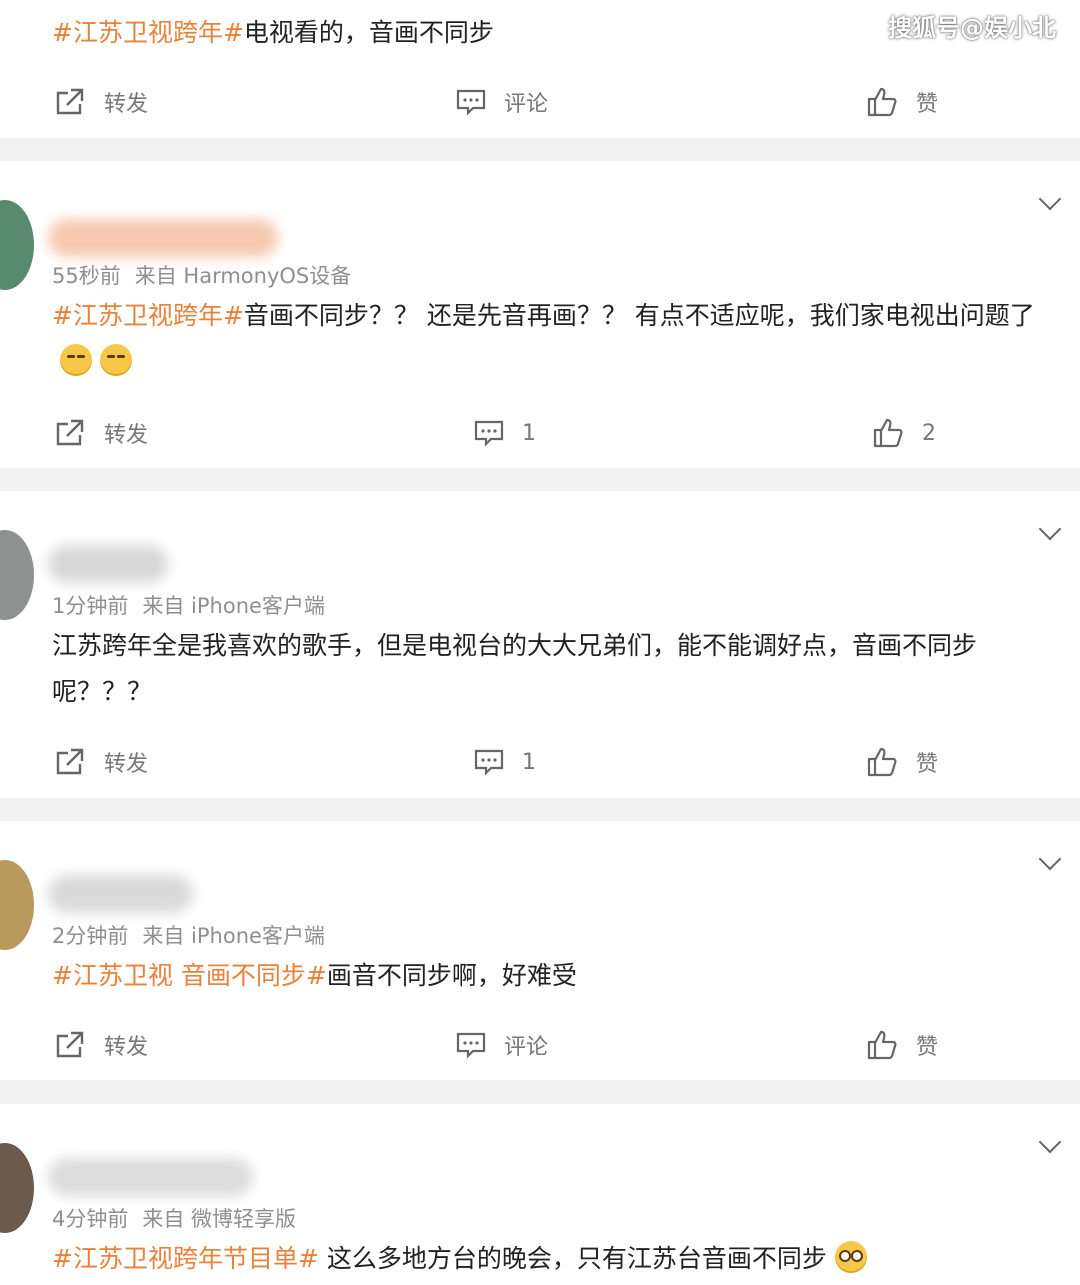 The width and height of the screenshot is (1080, 1285). What do you see at coordinates (540, 762) in the screenshot?
I see `action-bar: 转发 1 赞` at bounding box center [540, 762].